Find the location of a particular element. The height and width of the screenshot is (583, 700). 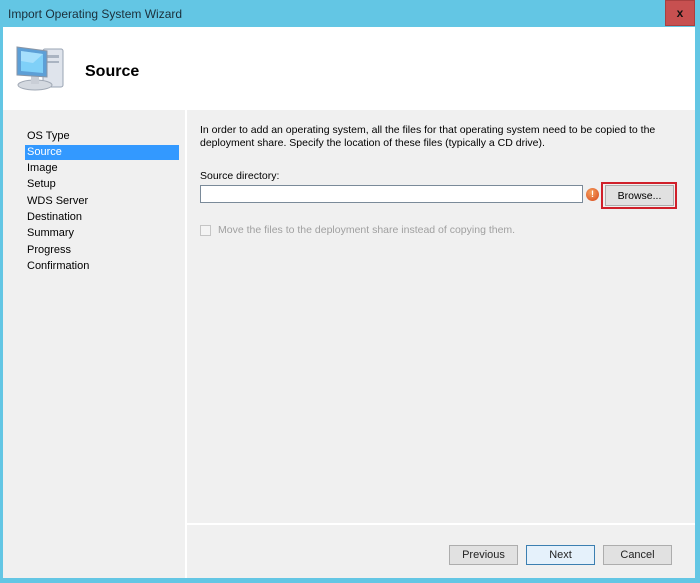

wizard-header: Source is located at coordinates (349, 68).